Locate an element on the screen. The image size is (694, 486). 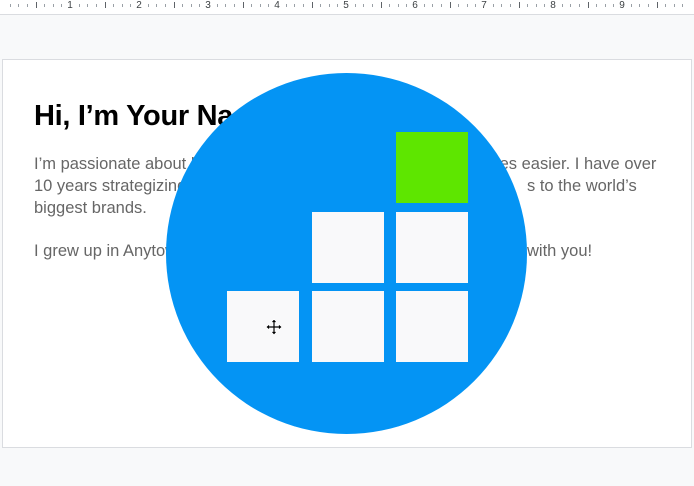
para2-left: I grew up in Anytow is located at coordinates (106, 251).